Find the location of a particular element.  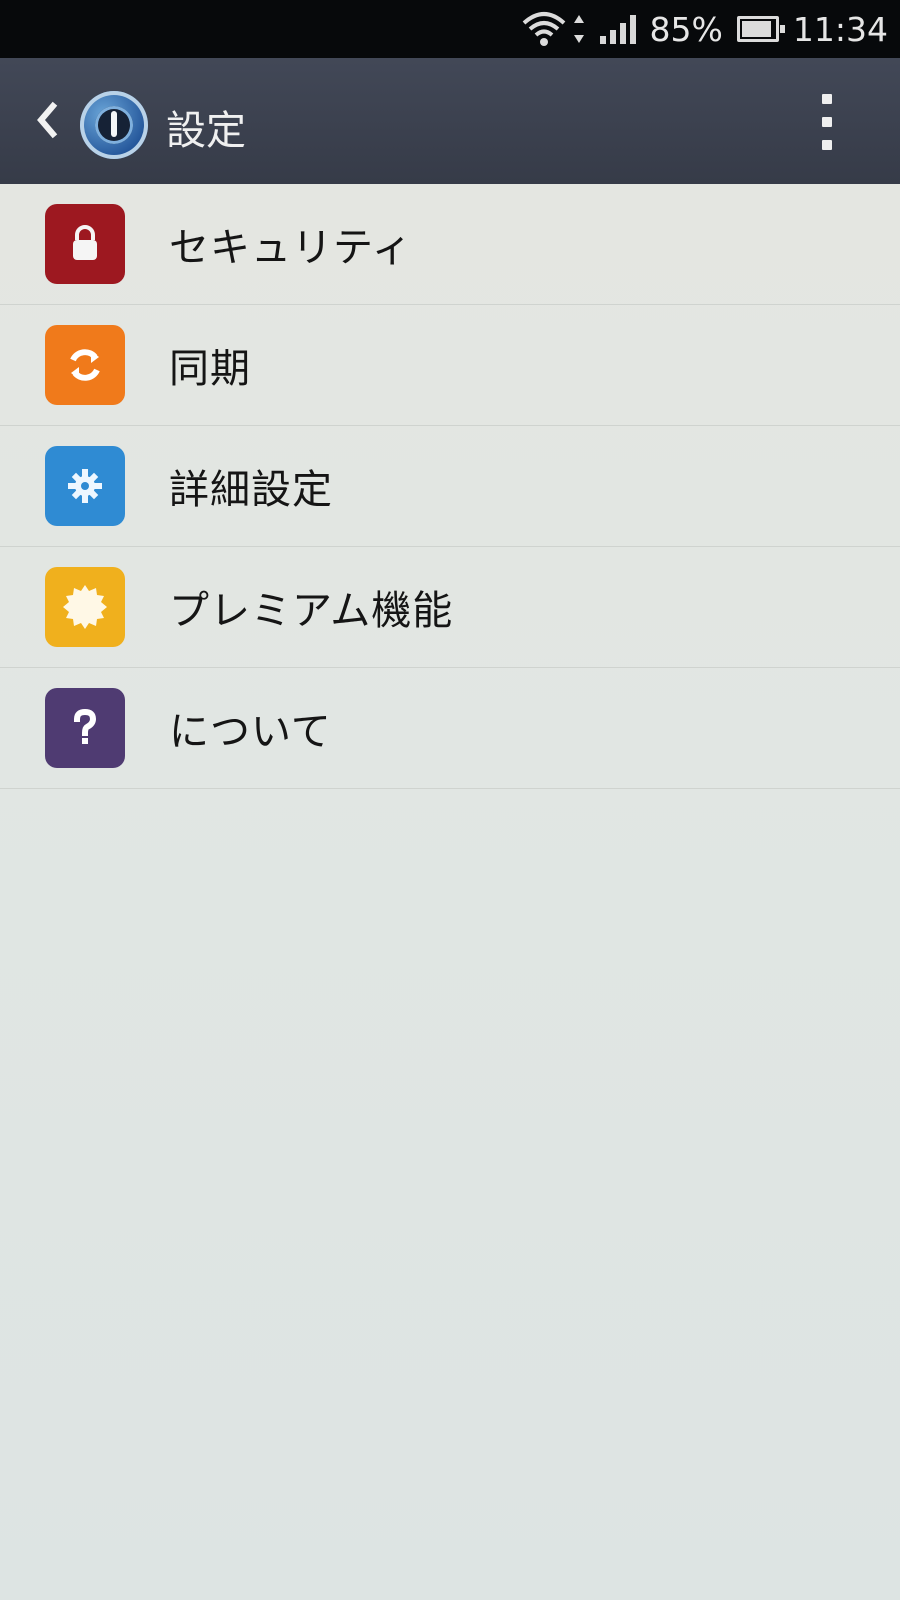

settings-item-label: プレミアム機能 is located at coordinates (311, 611).